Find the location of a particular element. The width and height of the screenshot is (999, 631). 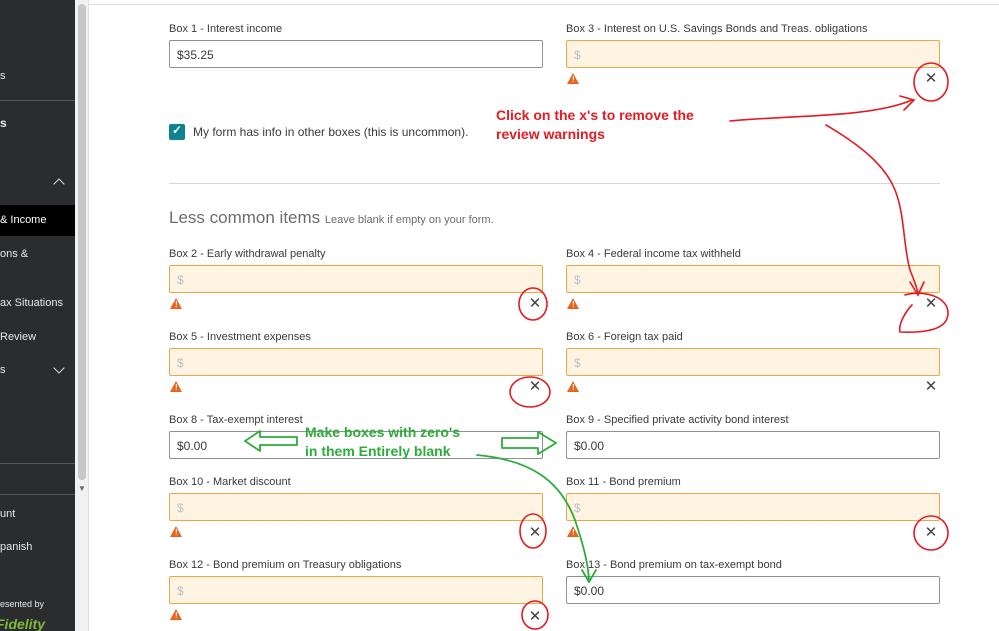

green-annotation-line1: Make boxes with zero's is located at coordinates (383, 432).